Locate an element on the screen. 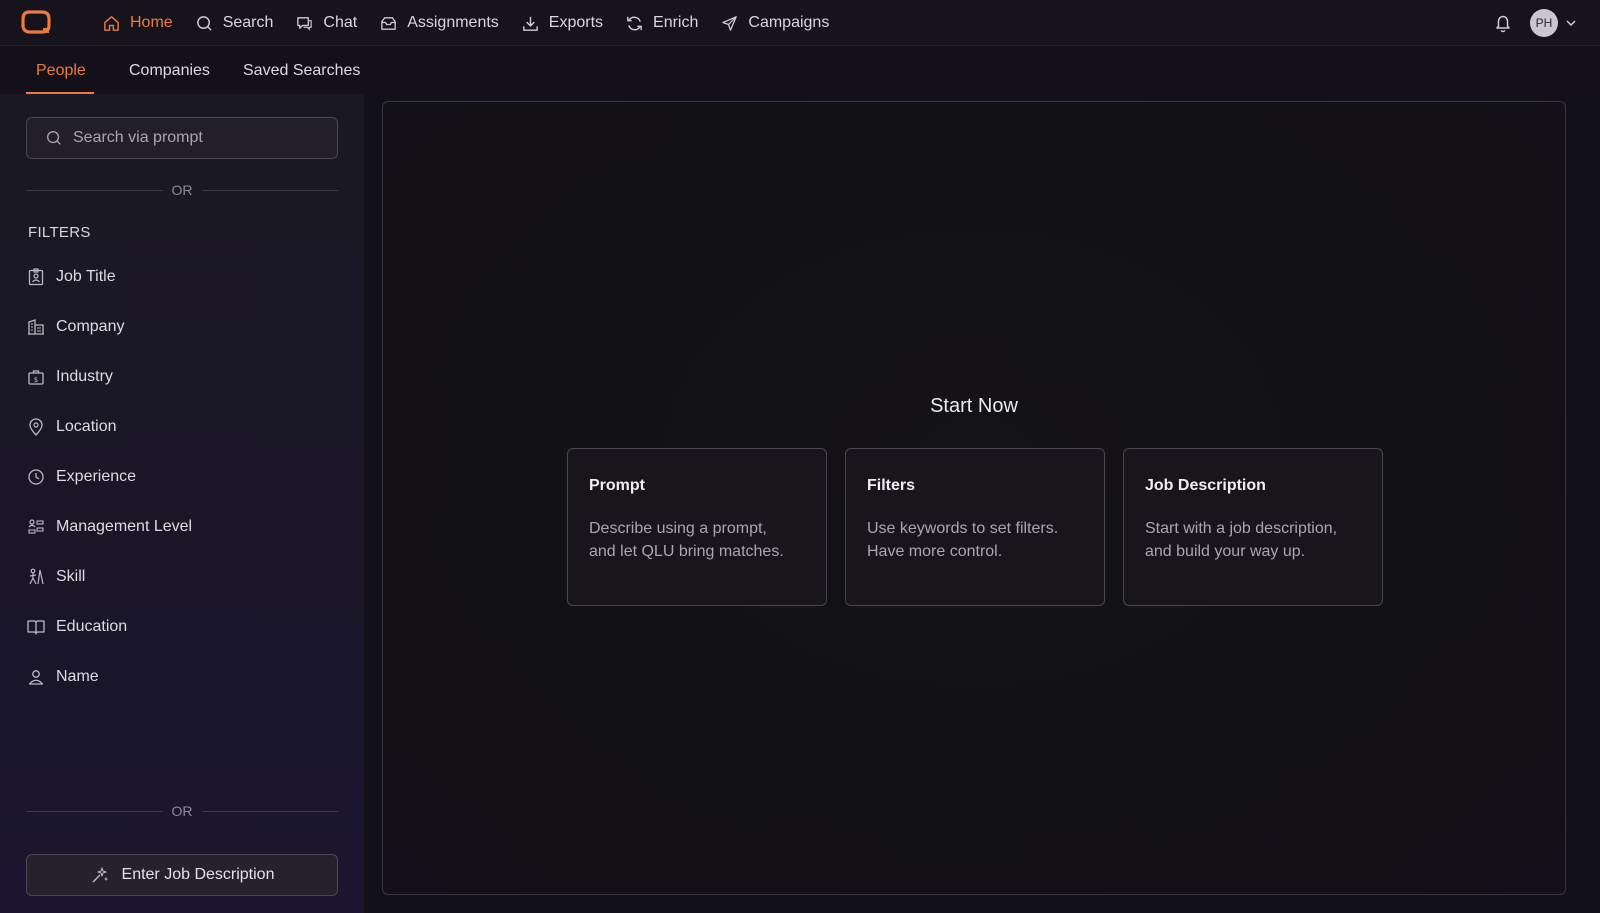 The width and height of the screenshot is (1600, 913). nav-chat: Chat is located at coordinates (326, 23).